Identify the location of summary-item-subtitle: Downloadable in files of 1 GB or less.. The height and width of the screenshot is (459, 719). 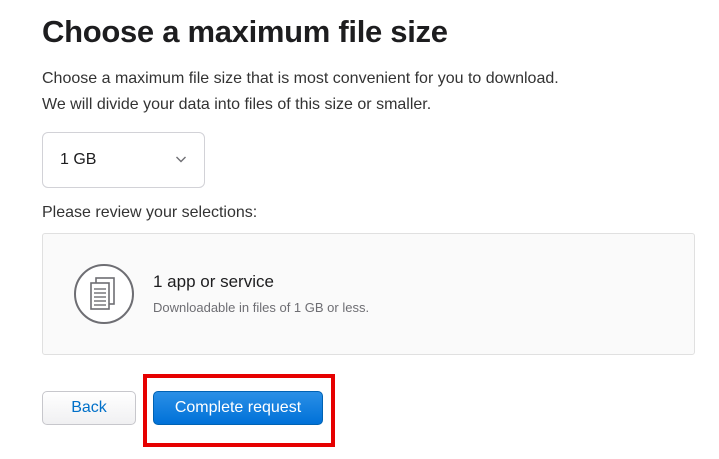
(261, 307).